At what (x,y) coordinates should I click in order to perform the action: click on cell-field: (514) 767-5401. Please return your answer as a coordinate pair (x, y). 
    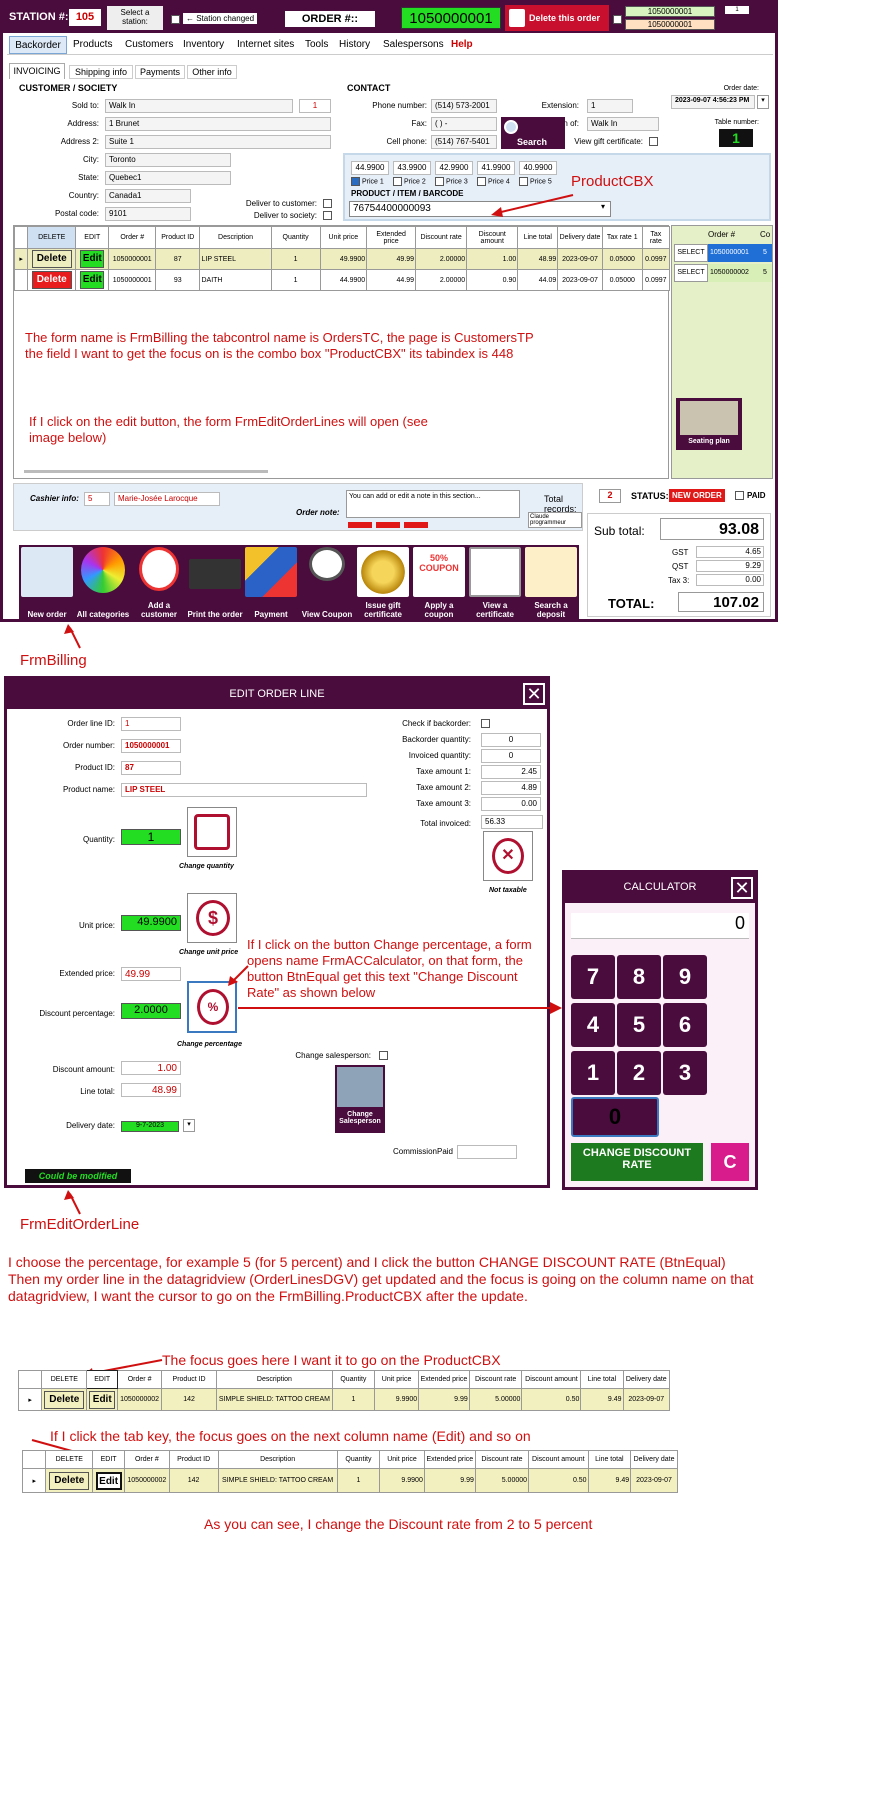
    Looking at the image, I should click on (464, 142).